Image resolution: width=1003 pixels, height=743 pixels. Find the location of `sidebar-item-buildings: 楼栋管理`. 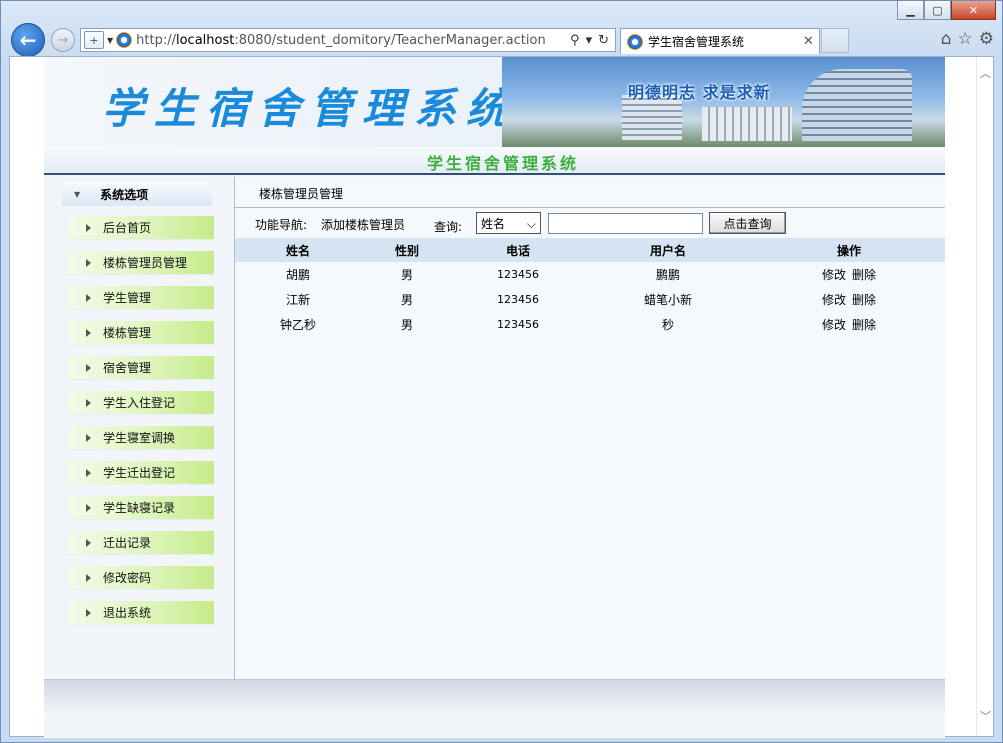

sidebar-item-buildings: 楼栋管理 is located at coordinates (141, 333).